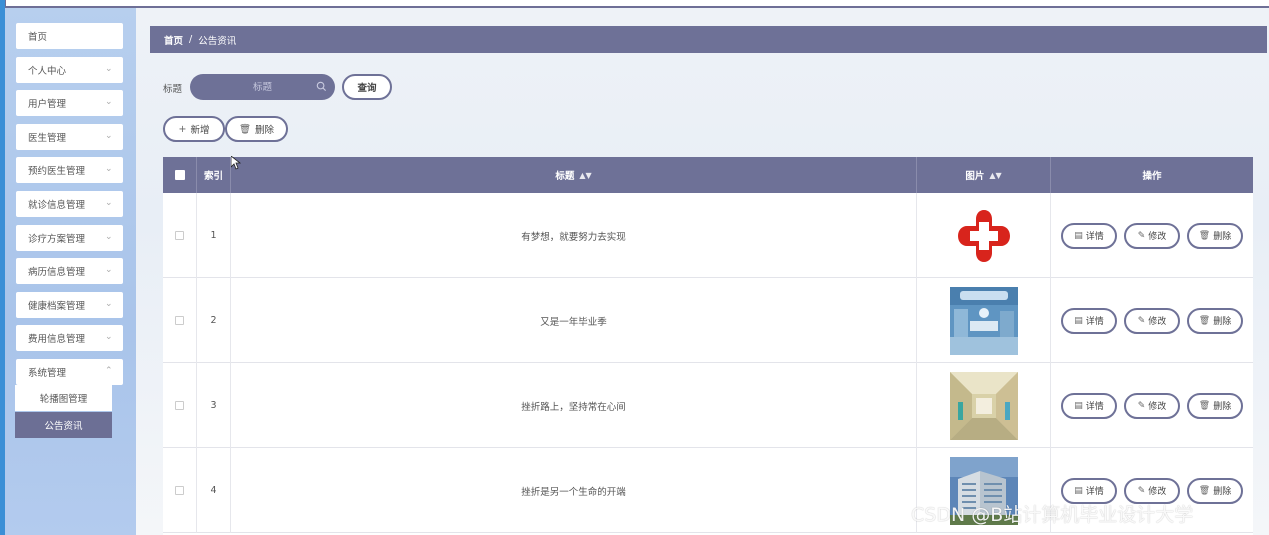 This screenshot has width=1269, height=535. I want to click on sidebar-item-doctors: 医生管理 ⌄, so click(69, 137).